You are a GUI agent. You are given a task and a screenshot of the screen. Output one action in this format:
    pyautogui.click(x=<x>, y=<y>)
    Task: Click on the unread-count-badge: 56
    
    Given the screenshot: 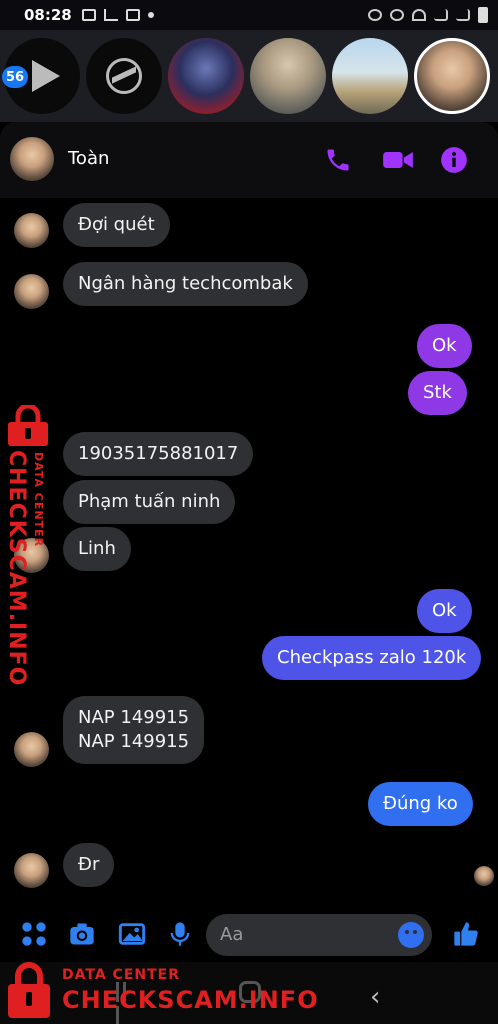 What is the action you would take?
    pyautogui.click(x=15, y=77)
    